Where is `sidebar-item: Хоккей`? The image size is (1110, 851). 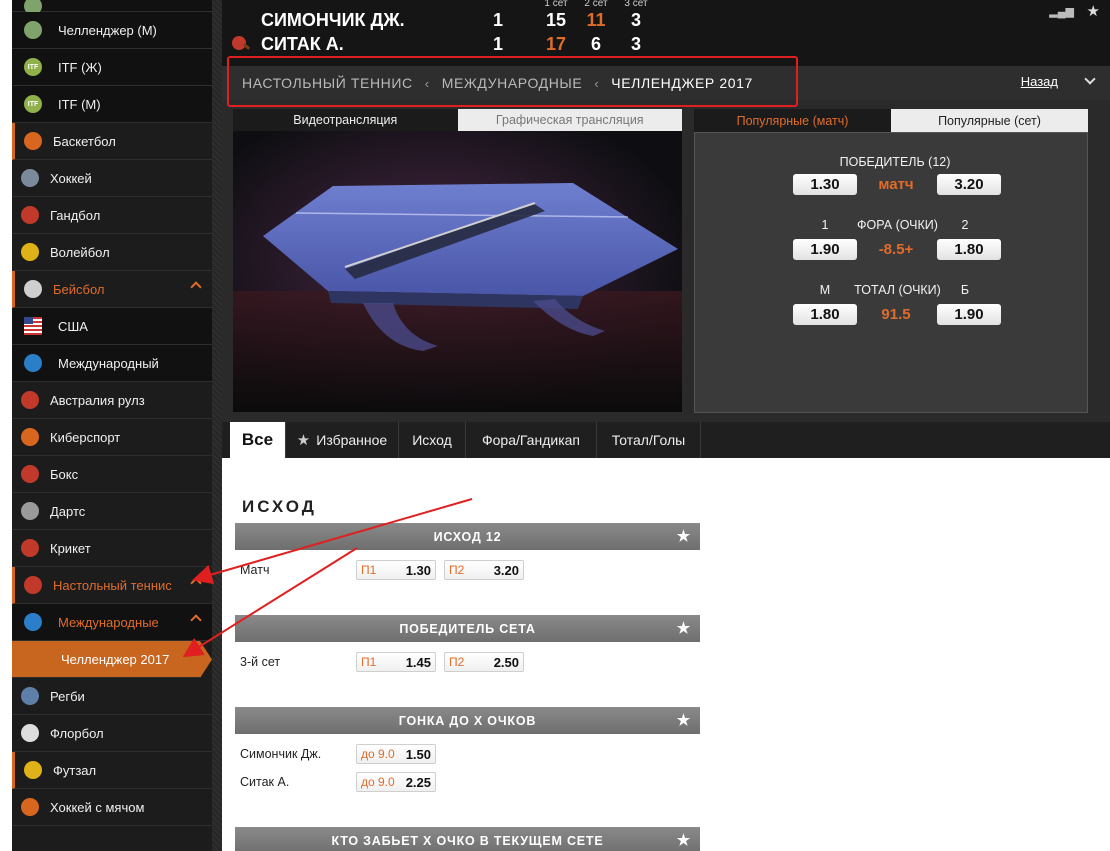
sidebar-item: Хоккей is located at coordinates (112, 178).